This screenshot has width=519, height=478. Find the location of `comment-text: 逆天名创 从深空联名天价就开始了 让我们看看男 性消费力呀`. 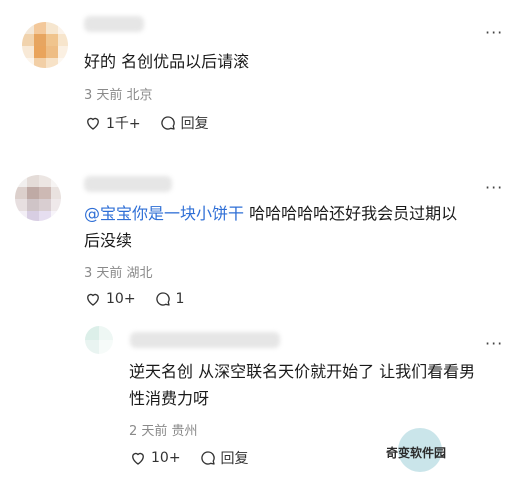

comment-text: 逆天名创 从深空联名天价就开始了 让我们看看男 性消费力呀 is located at coordinates (302, 385).